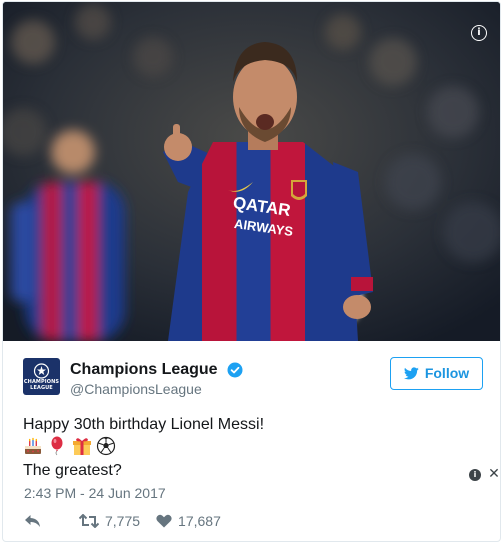 The height and width of the screenshot is (544, 503). Describe the element at coordinates (447, 373) in the screenshot. I see `follow-label: Follow` at that location.